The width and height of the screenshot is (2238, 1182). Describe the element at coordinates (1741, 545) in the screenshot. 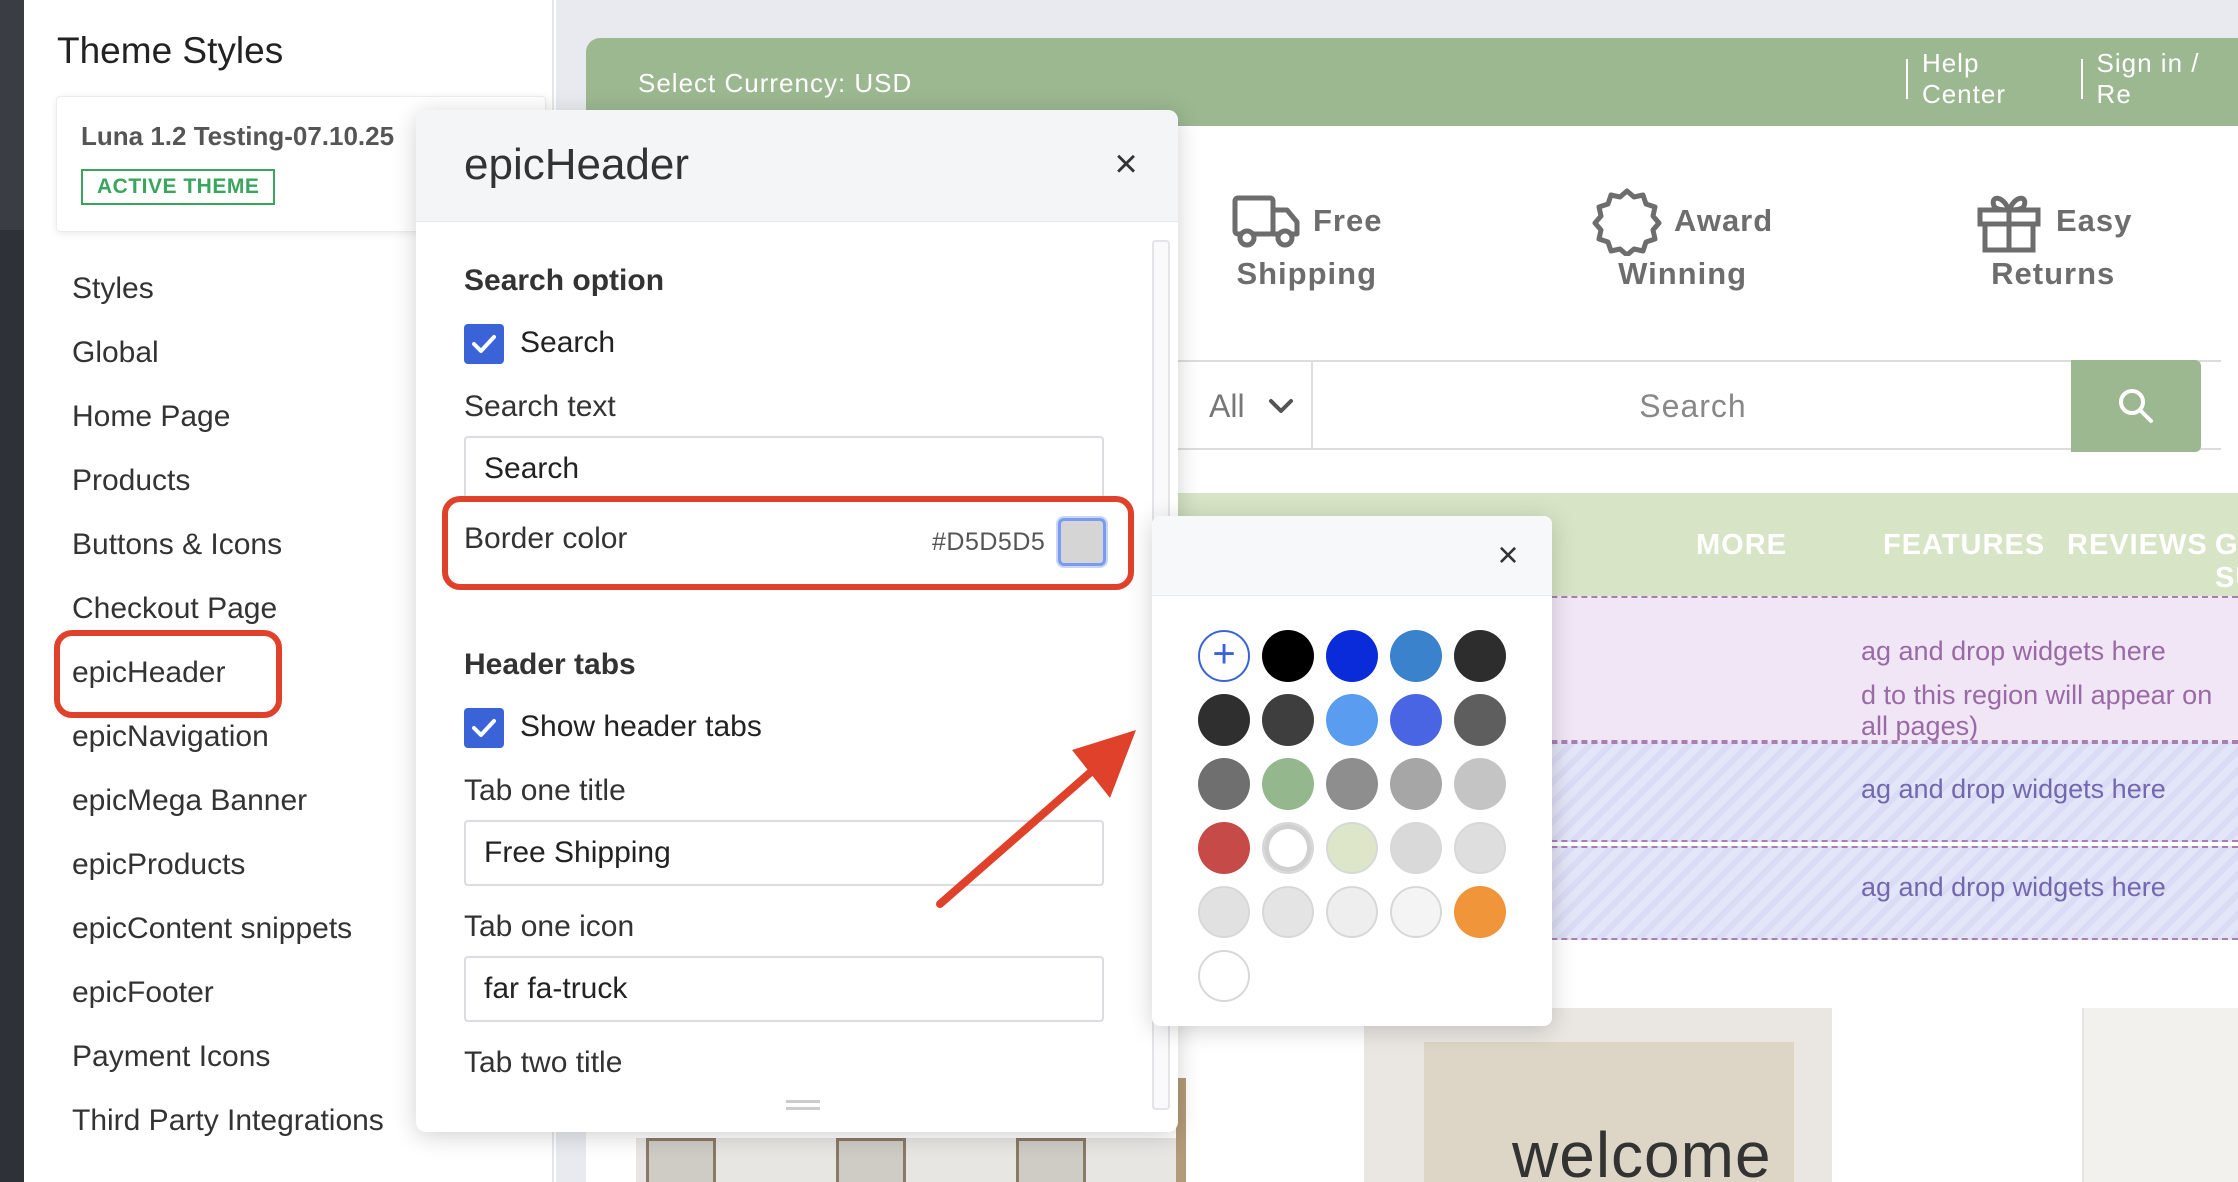

I see `menu-item-more: MORE` at that location.